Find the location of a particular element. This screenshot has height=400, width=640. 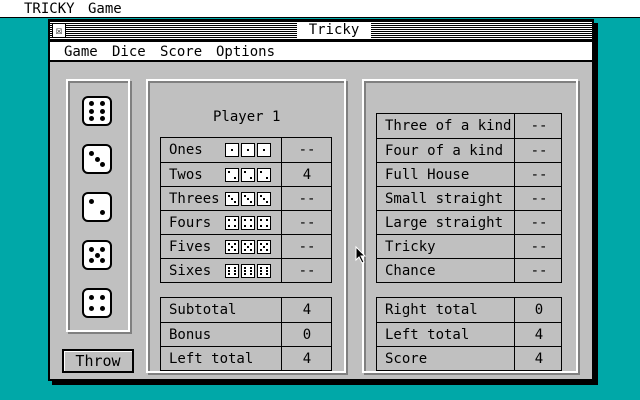

upper-score-row: Fives -- is located at coordinates (246, 246).